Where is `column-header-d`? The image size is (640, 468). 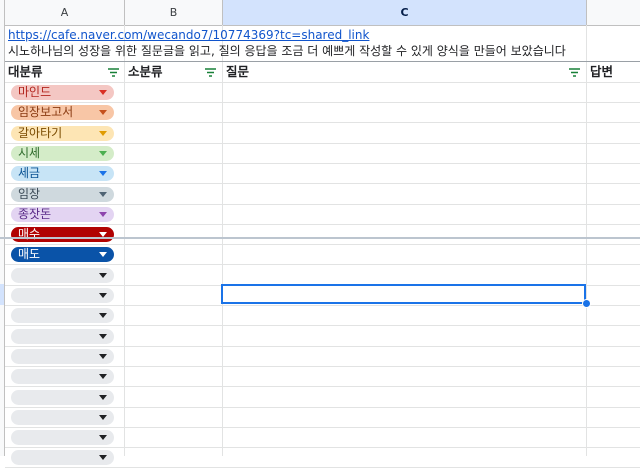
column-header-d is located at coordinates (613, 12).